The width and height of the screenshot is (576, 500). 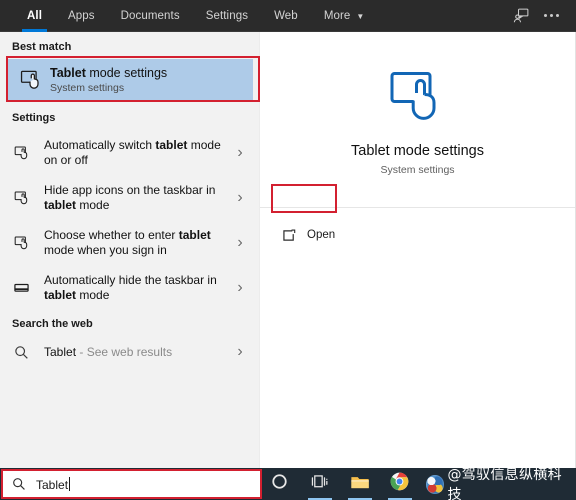 I want to click on feedback-person-icon, so click(x=521, y=16).